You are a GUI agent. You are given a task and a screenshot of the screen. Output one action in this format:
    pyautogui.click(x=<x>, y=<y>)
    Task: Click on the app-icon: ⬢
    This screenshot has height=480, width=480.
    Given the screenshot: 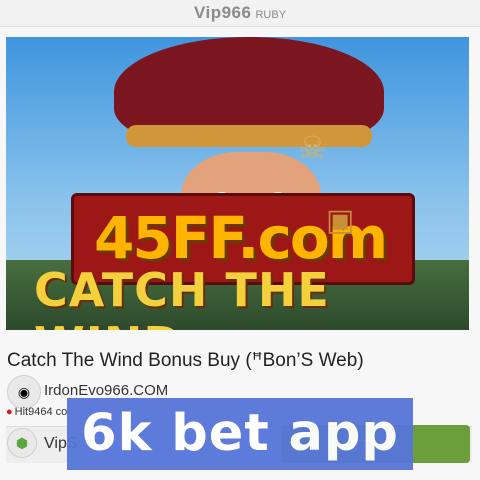 What is the action you would take?
    pyautogui.click(x=22, y=443)
    